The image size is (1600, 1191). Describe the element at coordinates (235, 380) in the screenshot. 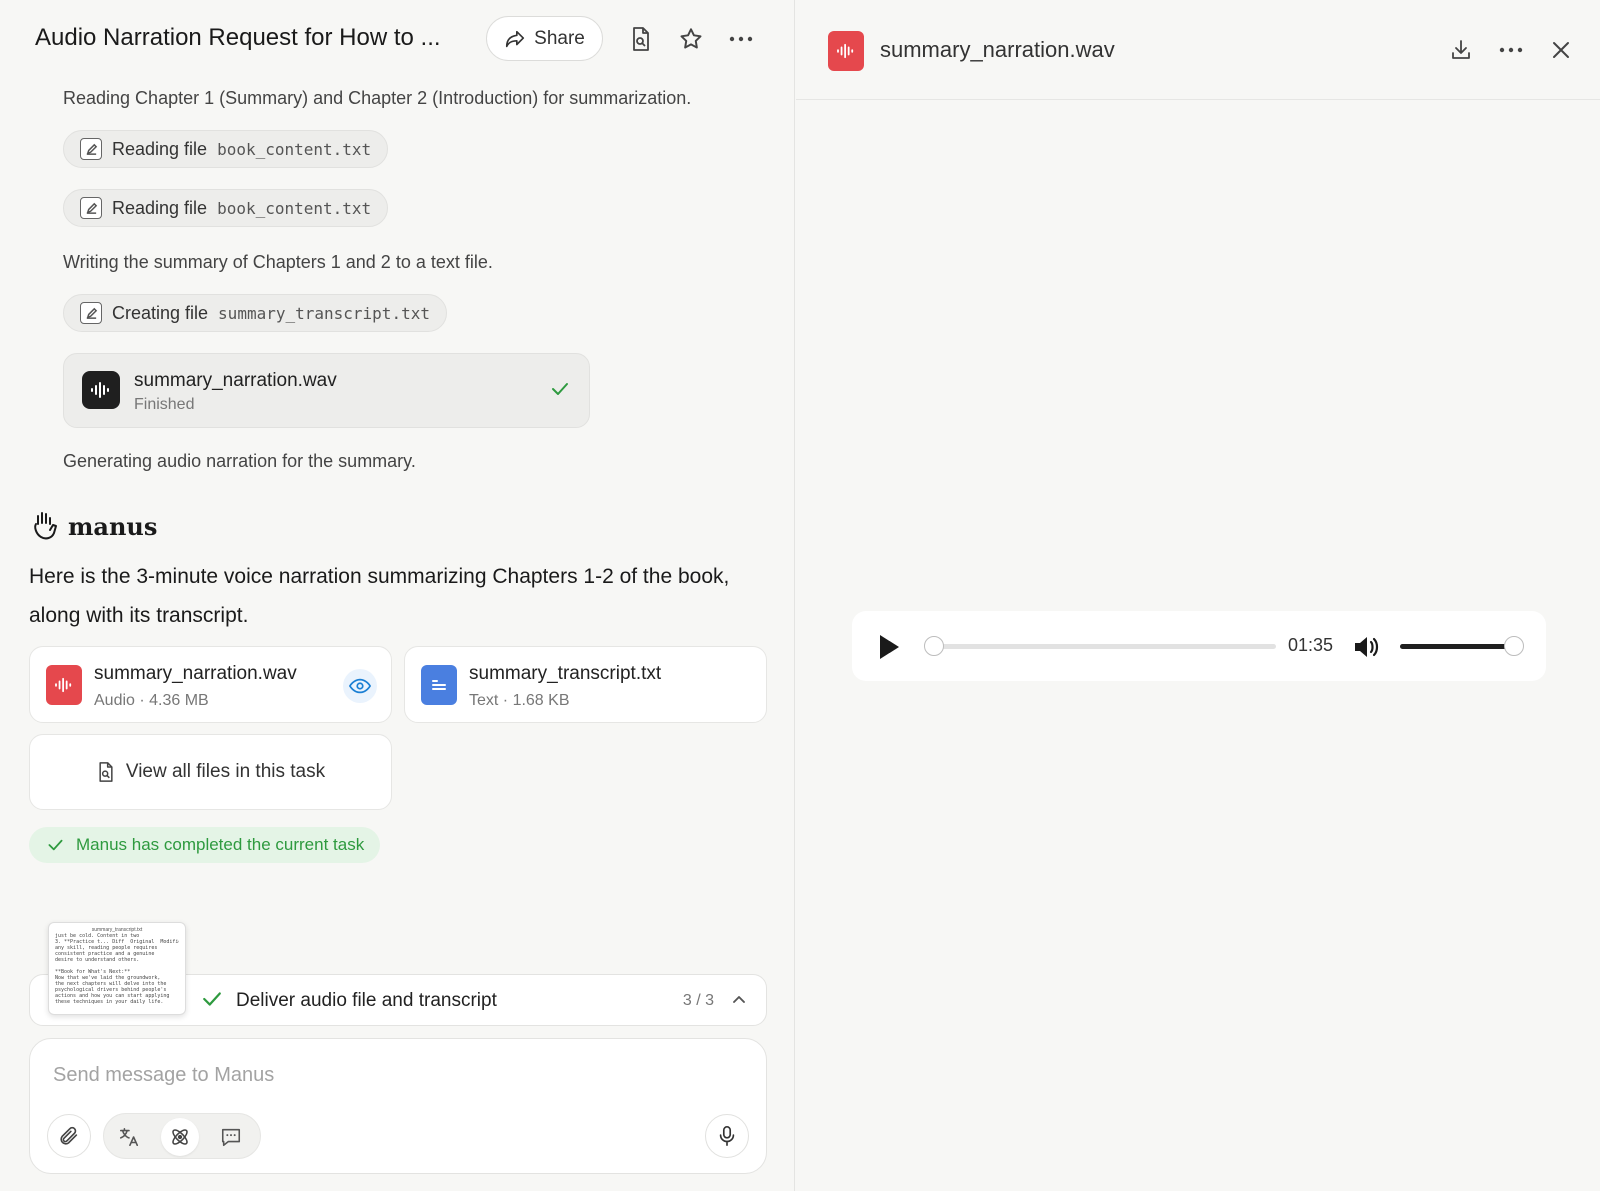

I see `audio-card-name: summary_narration.wav` at that location.